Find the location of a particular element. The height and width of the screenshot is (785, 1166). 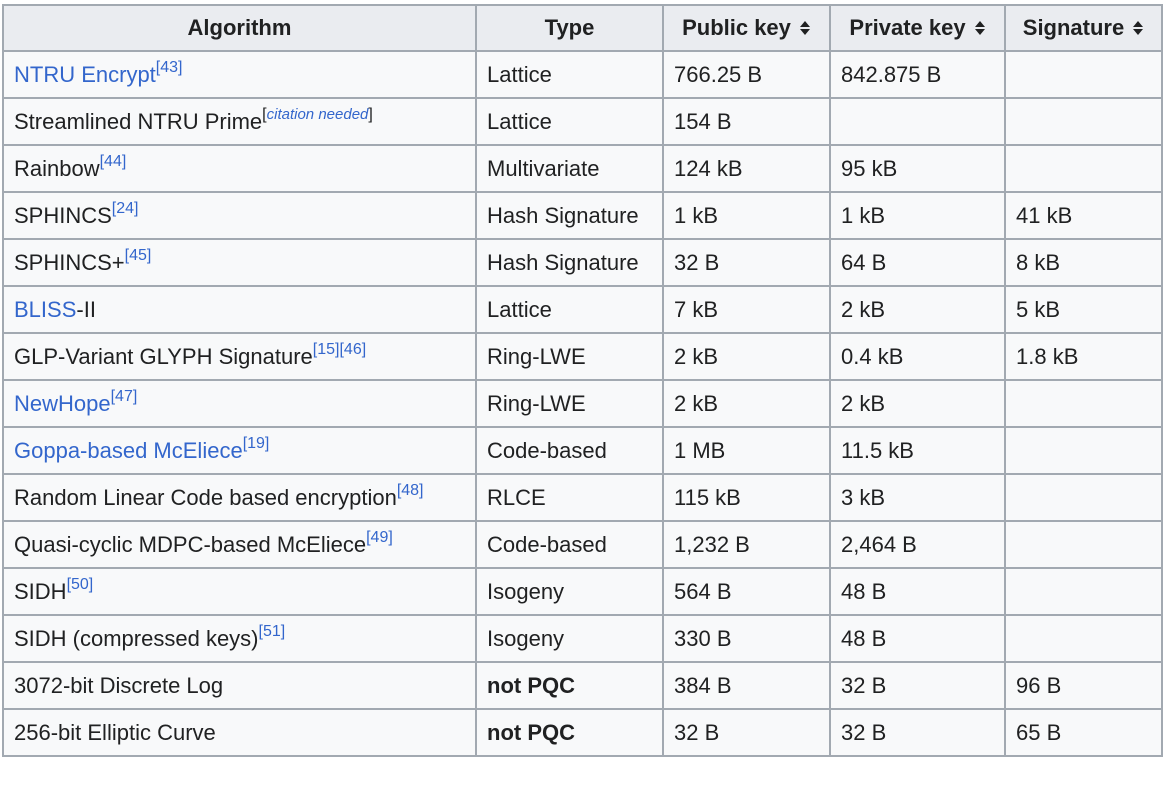

reference-link: [50] is located at coordinates (80, 584).